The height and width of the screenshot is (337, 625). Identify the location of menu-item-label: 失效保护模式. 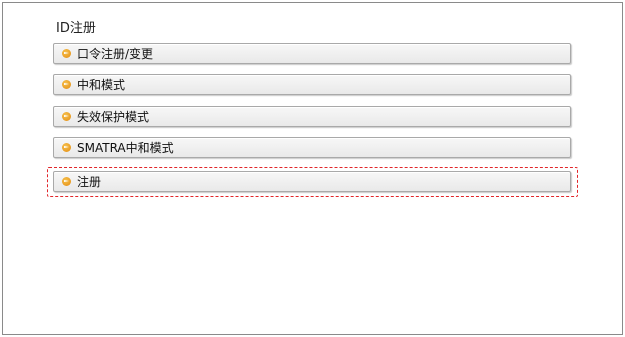
(113, 117).